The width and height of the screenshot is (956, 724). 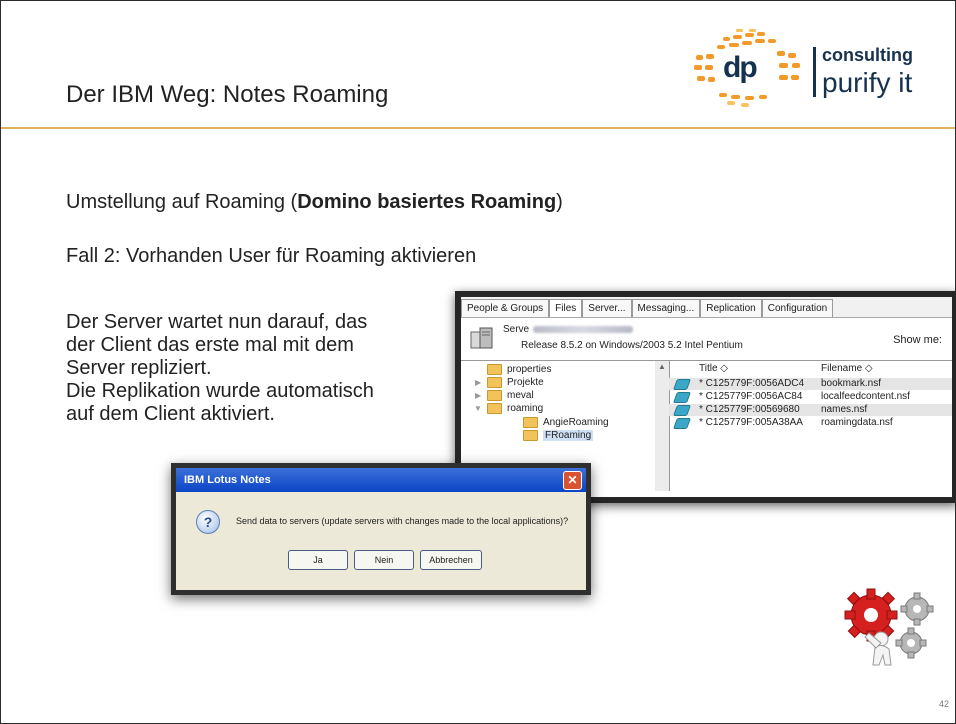 What do you see at coordinates (427, 202) in the screenshot?
I see `subhead-bold: Domino basiertes Roaming` at bounding box center [427, 202].